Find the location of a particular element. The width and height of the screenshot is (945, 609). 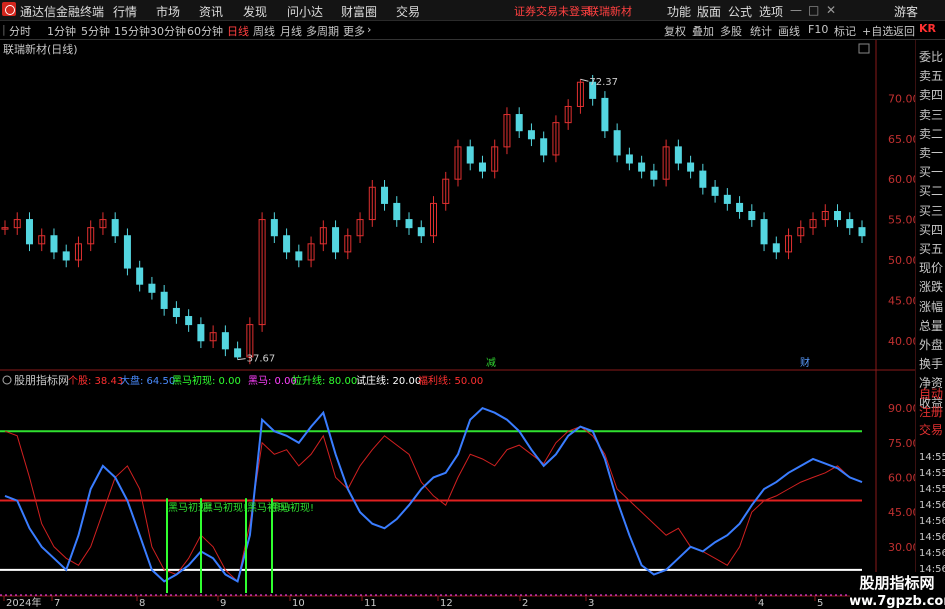

quote-field-label: 卖五 is located at coordinates (931, 76).